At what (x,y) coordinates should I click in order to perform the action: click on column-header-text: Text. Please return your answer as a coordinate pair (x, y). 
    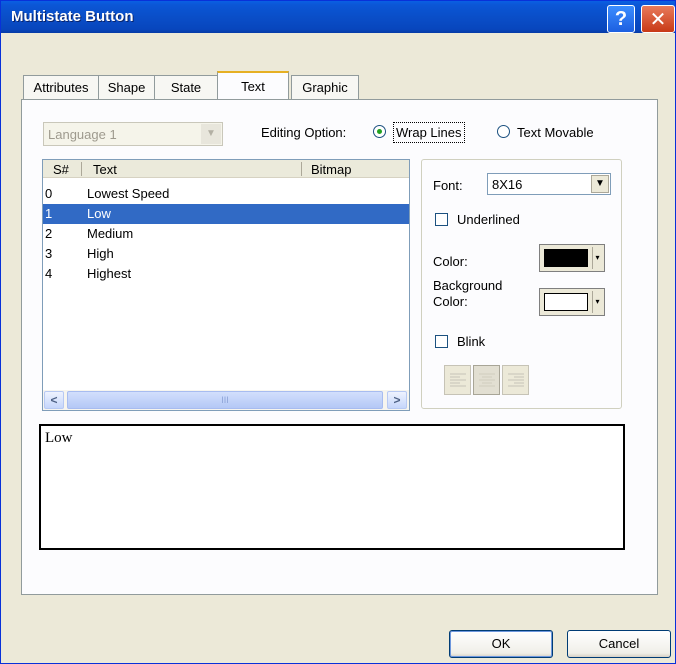
    Looking at the image, I should click on (105, 169).